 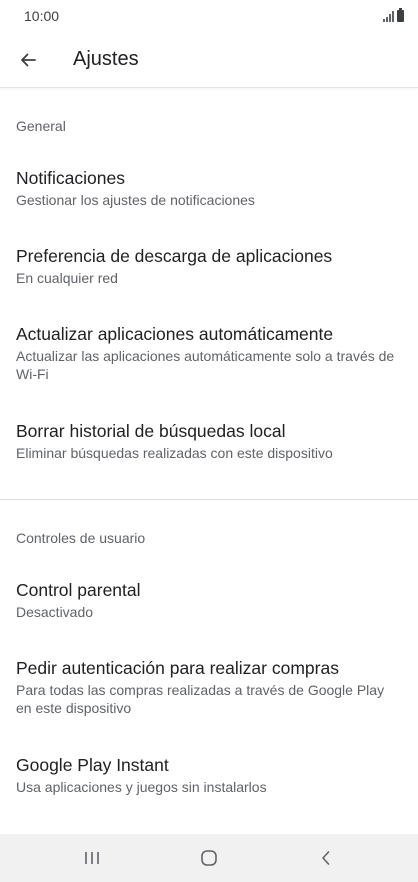 I want to click on nav-back-button, so click(x=326, y=858).